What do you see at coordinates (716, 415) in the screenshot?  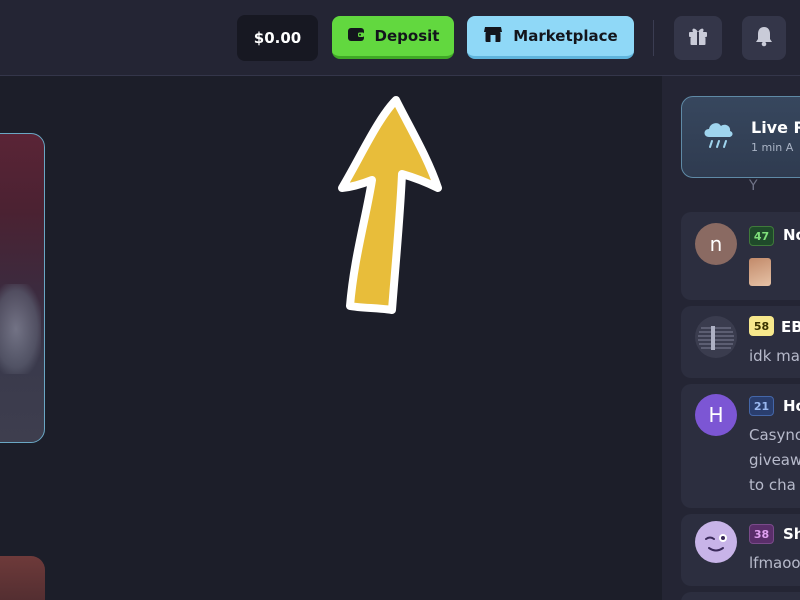 I see `avatar: H` at bounding box center [716, 415].